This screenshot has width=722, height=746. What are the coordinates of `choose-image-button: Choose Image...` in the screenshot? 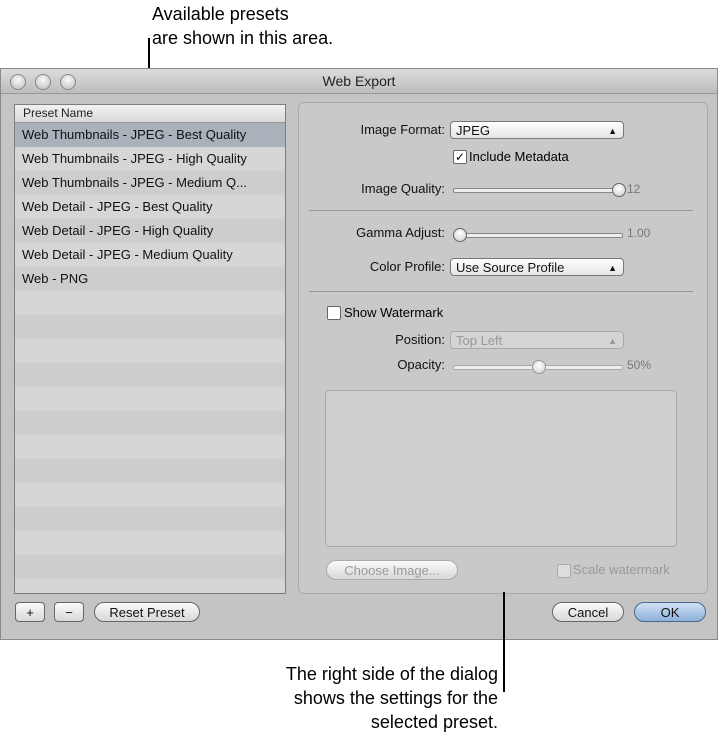 It's located at (392, 570).